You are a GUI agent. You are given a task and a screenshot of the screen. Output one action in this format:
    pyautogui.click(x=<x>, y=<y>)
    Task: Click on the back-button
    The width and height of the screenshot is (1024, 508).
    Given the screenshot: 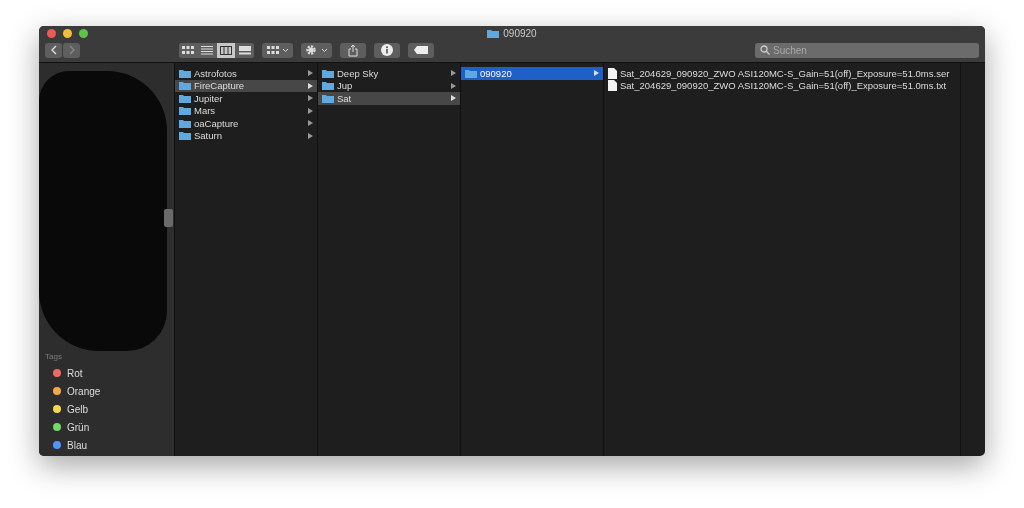 What is the action you would take?
    pyautogui.click(x=53, y=50)
    